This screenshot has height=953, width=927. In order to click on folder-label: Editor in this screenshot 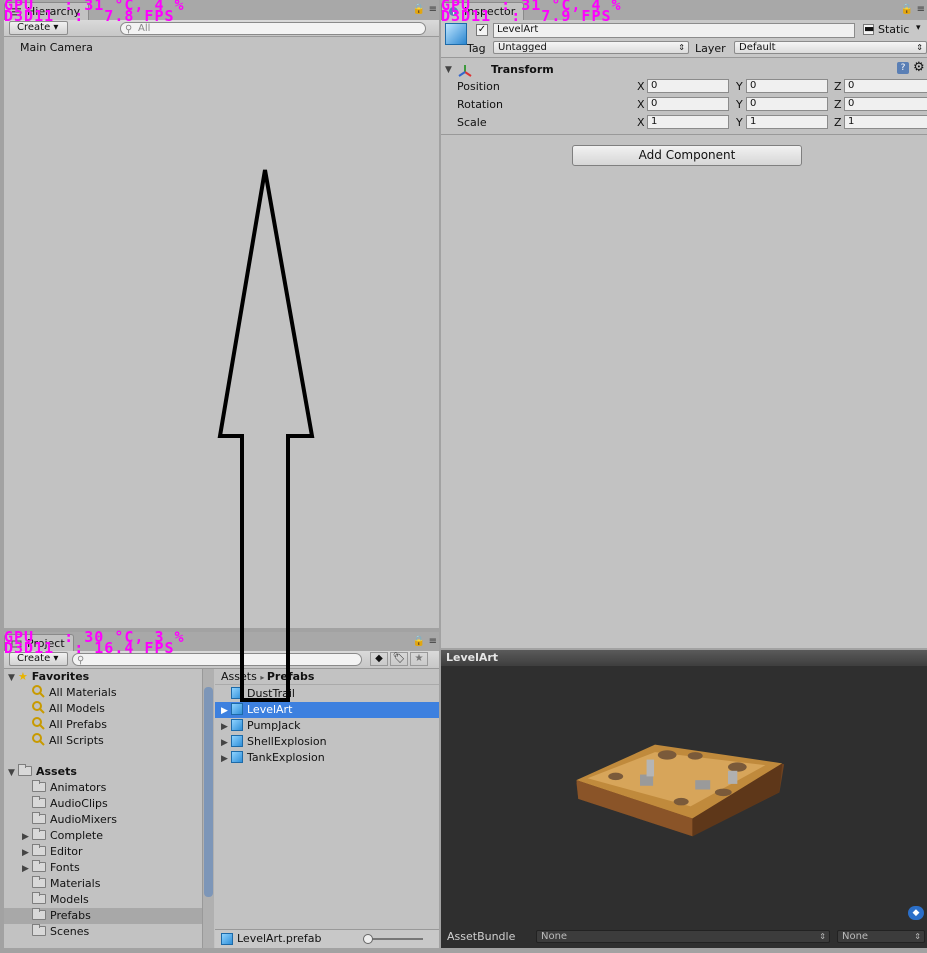, I will do `click(66, 851)`.